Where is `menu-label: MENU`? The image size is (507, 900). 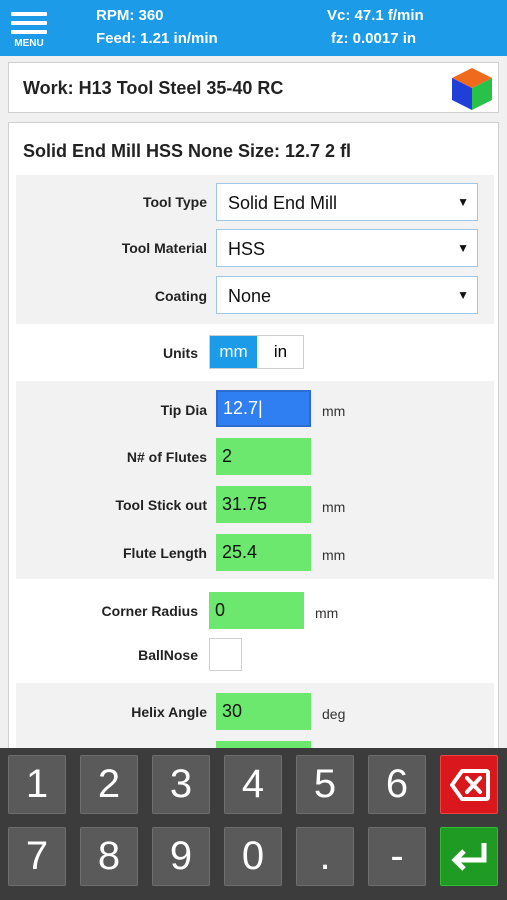 menu-label: MENU is located at coordinates (29, 43).